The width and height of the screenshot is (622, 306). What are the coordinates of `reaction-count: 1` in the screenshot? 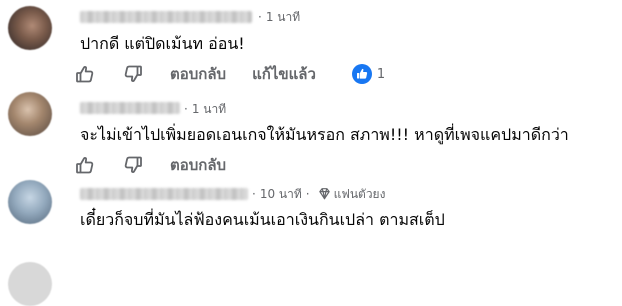 It's located at (381, 74).